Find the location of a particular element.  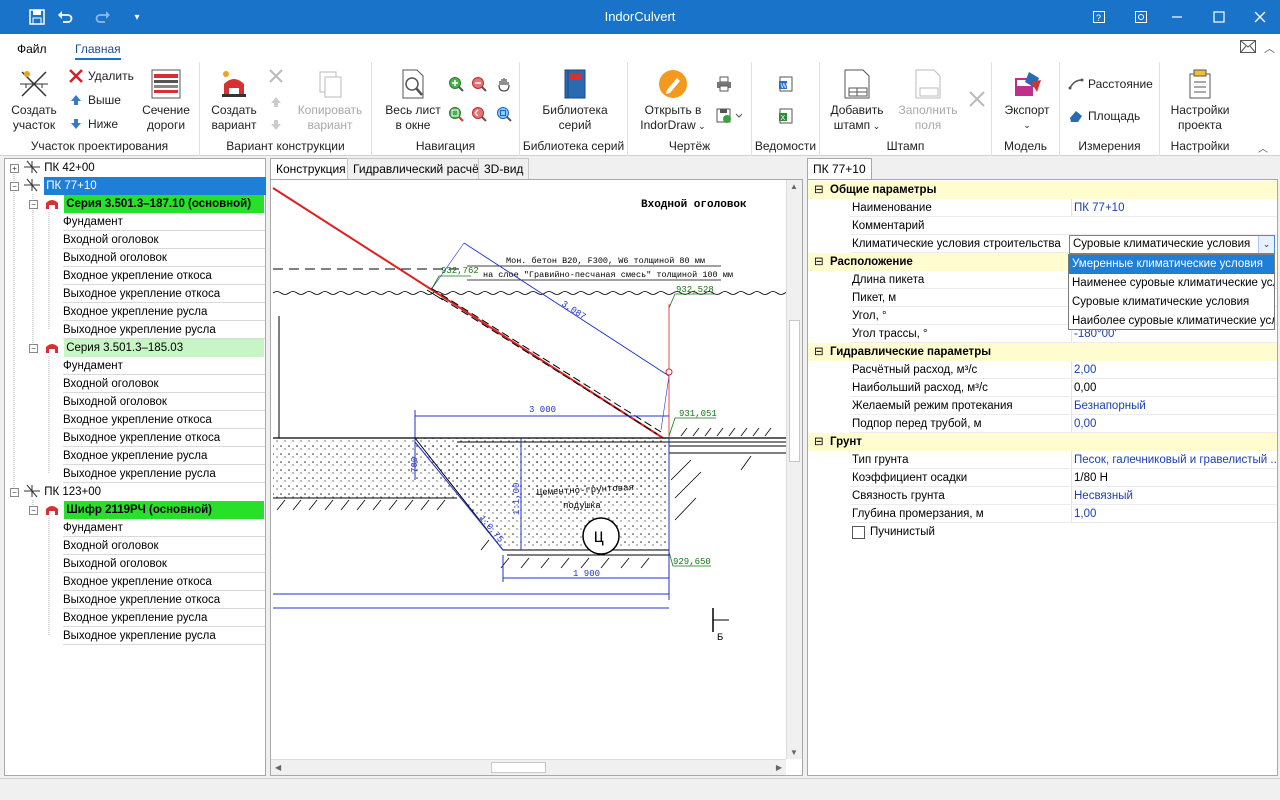

ribbon-collapse-icon: ︿ is located at coordinates (1269, 48).